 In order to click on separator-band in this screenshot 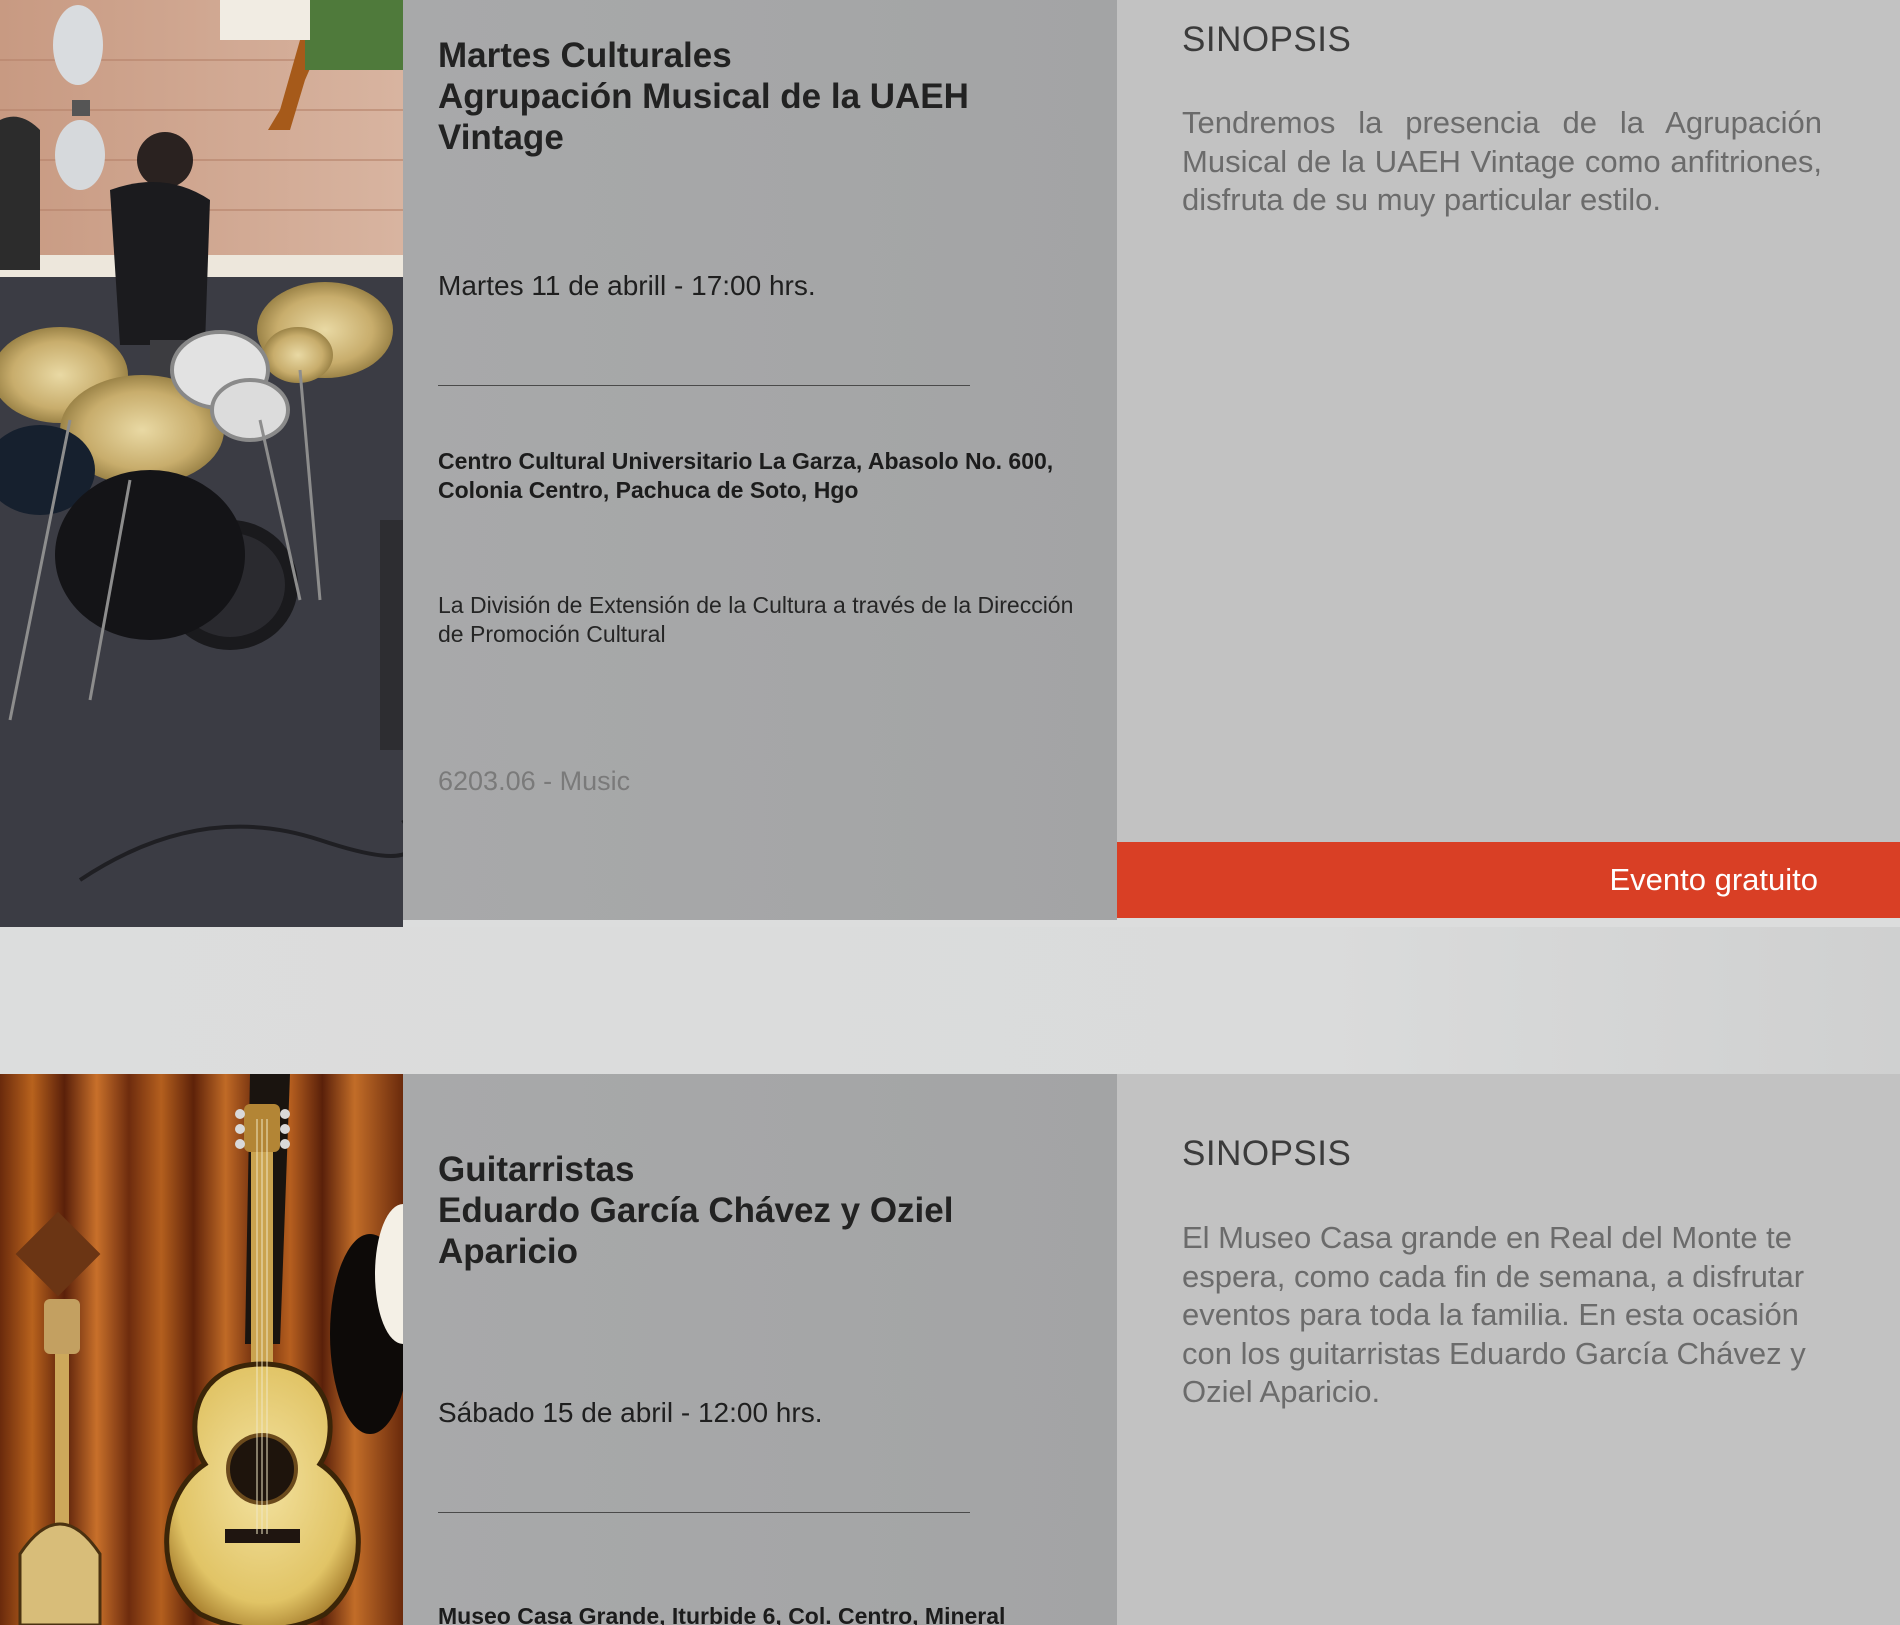, I will do `click(950, 1000)`.